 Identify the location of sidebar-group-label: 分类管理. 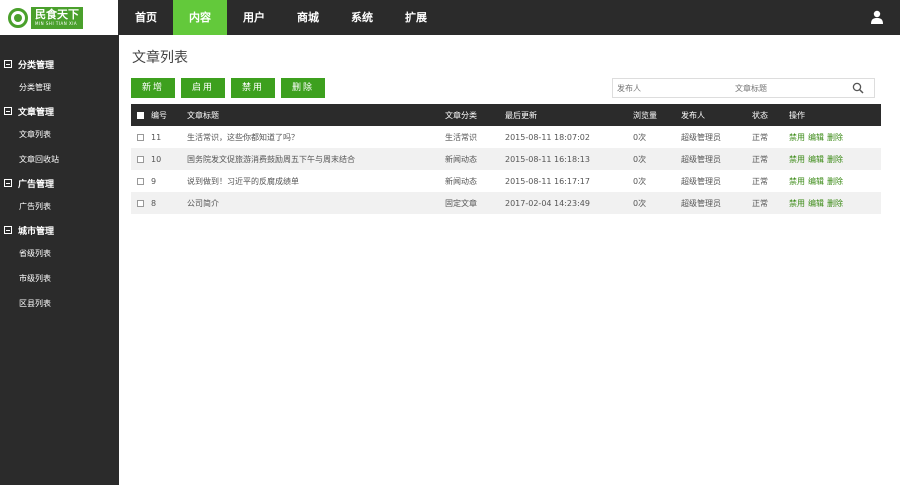
(36, 65).